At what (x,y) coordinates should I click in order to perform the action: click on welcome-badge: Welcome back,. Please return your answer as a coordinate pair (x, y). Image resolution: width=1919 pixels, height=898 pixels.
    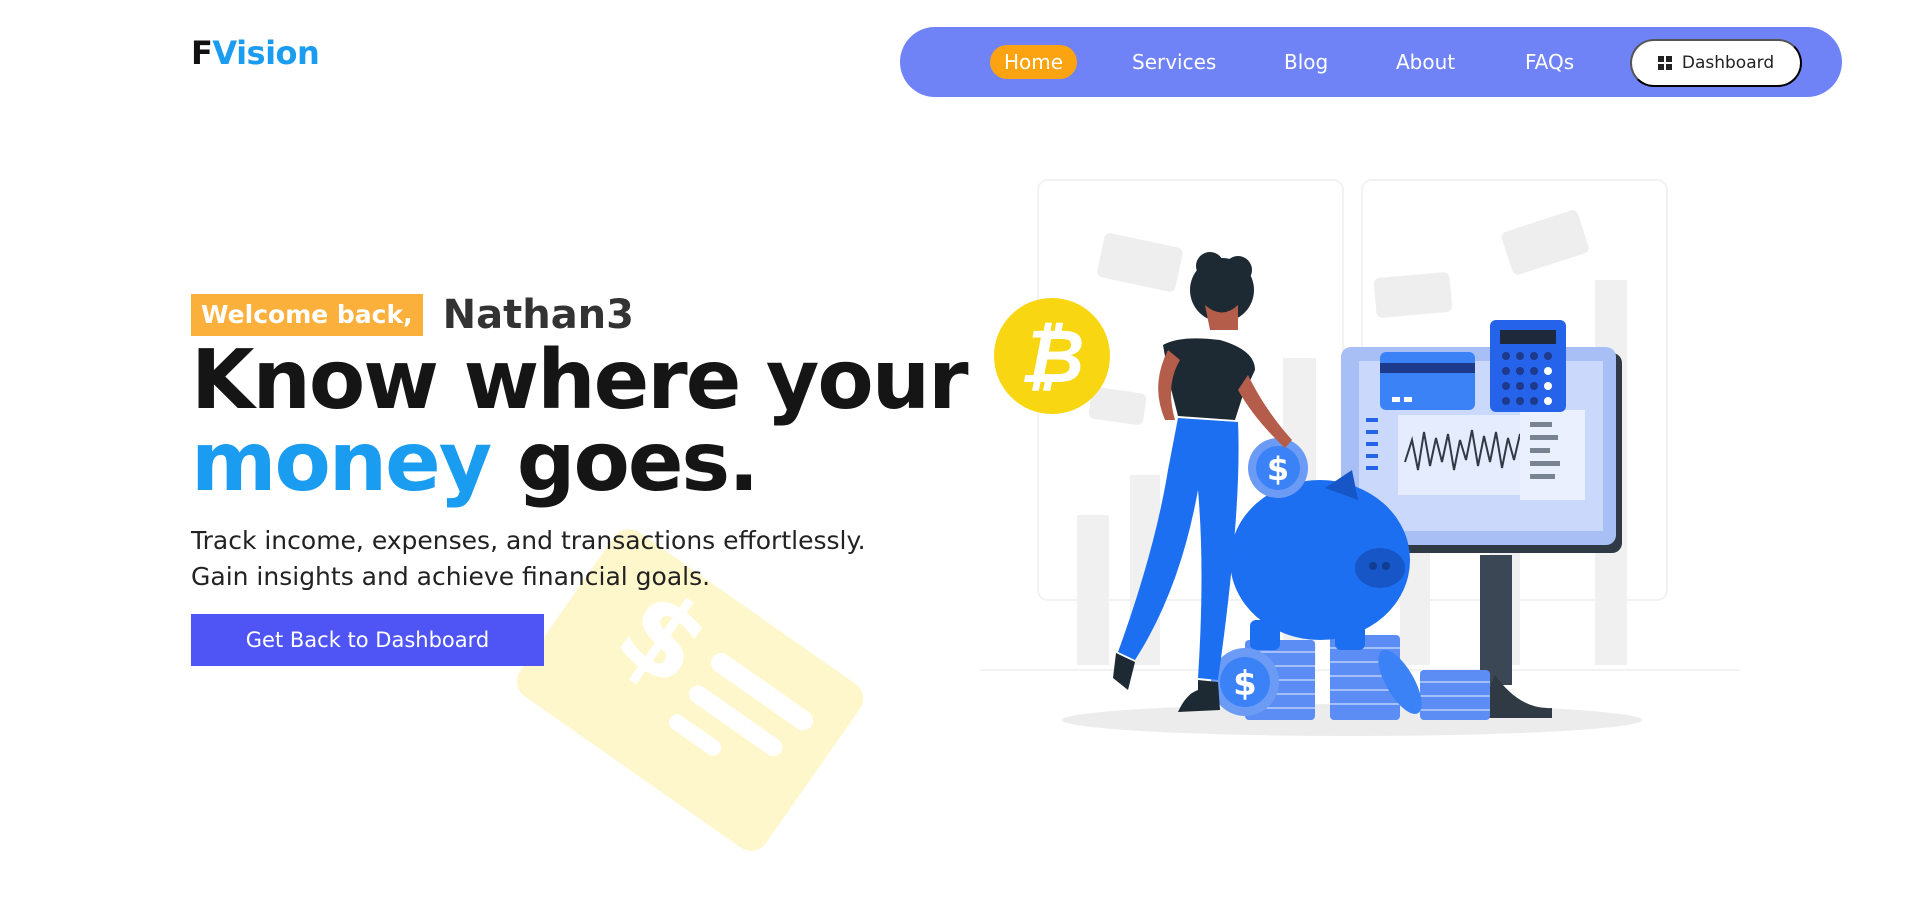
    Looking at the image, I should click on (307, 315).